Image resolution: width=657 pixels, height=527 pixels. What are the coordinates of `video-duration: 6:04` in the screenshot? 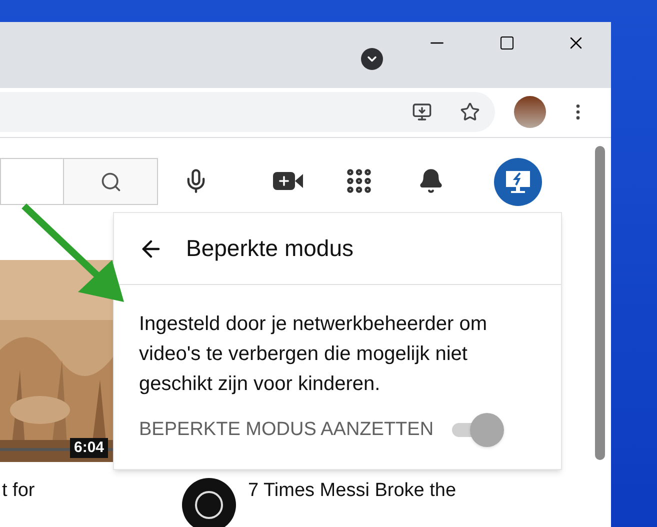 It's located at (89, 448).